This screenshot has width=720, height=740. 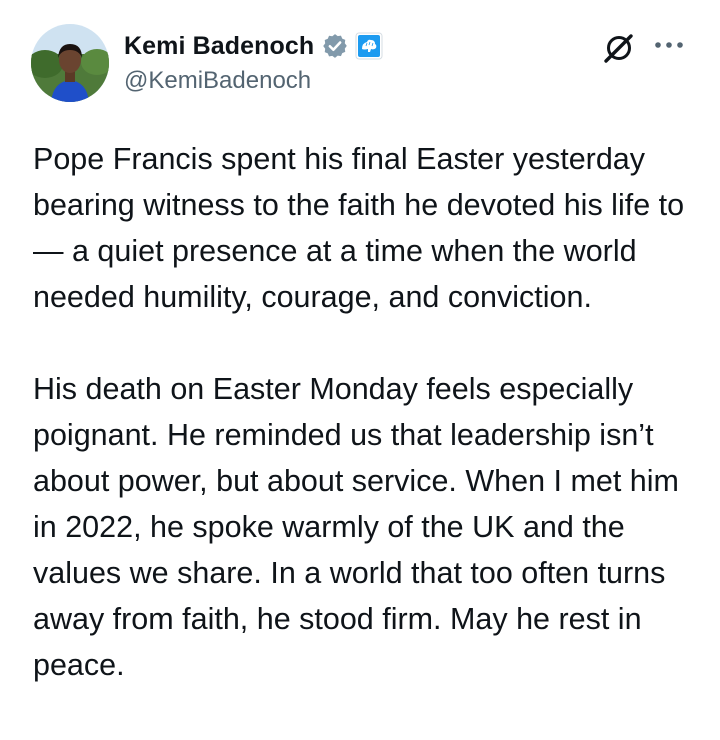 I want to click on author-display-name: Kemi Badenoch, so click(x=219, y=46).